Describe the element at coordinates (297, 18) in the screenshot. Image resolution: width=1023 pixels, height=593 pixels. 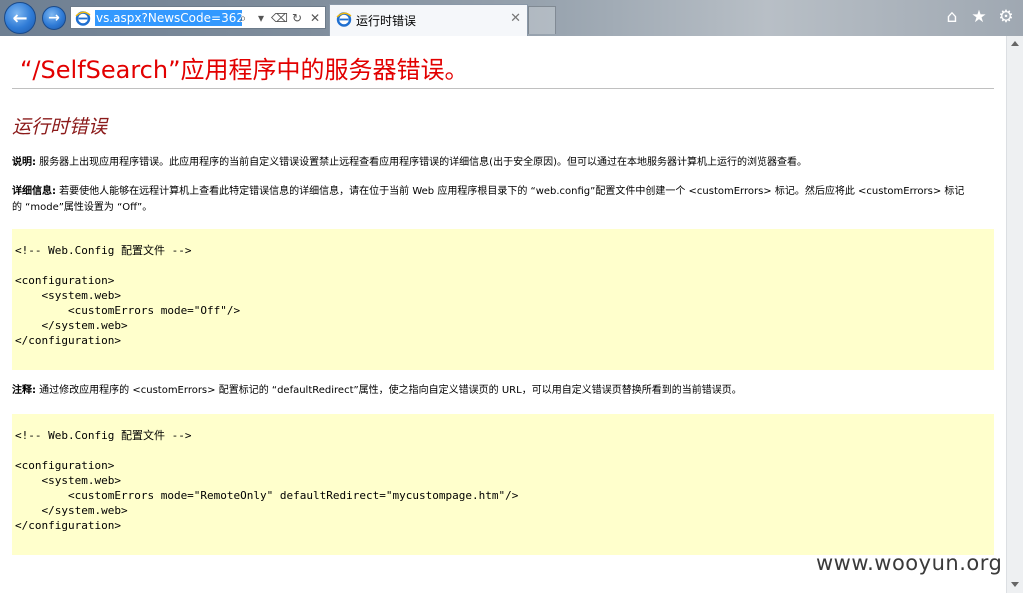
I see `refresh-icon: ↻` at that location.